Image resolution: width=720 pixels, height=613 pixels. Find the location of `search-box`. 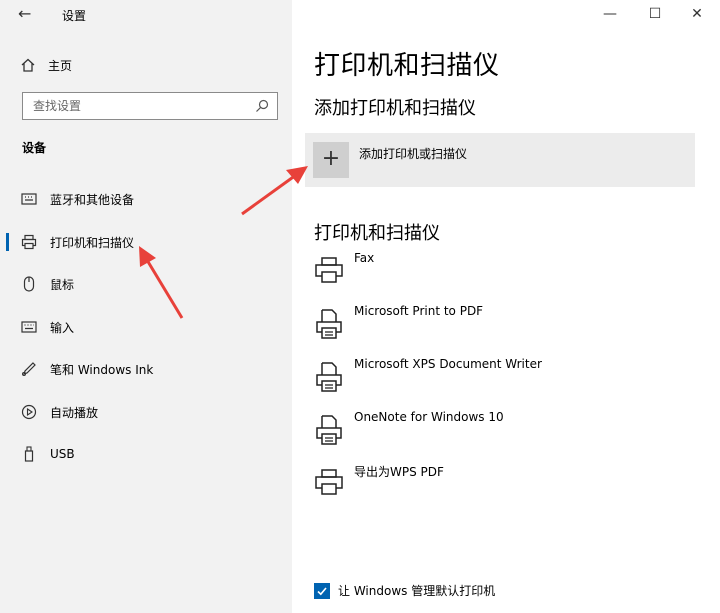

search-box is located at coordinates (150, 106).